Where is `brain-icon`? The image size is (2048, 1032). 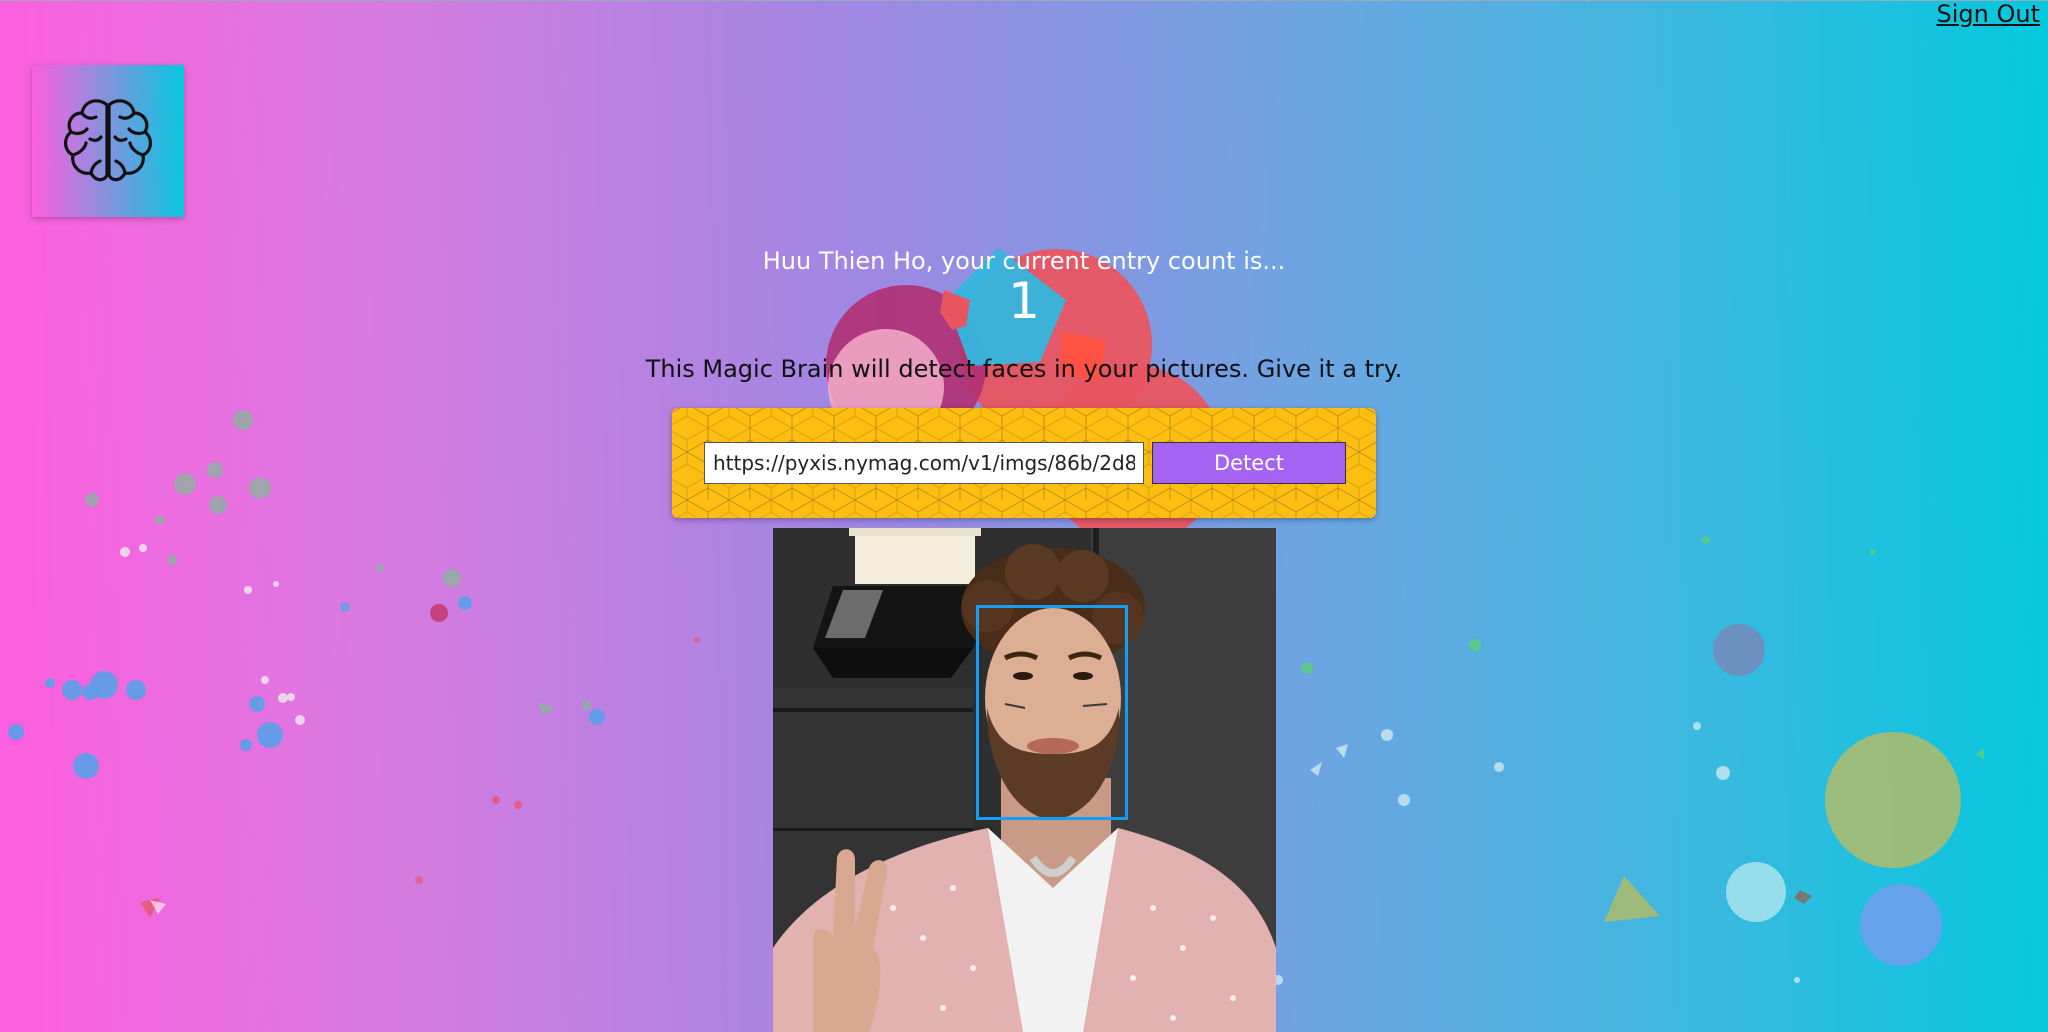 brain-icon is located at coordinates (108, 141).